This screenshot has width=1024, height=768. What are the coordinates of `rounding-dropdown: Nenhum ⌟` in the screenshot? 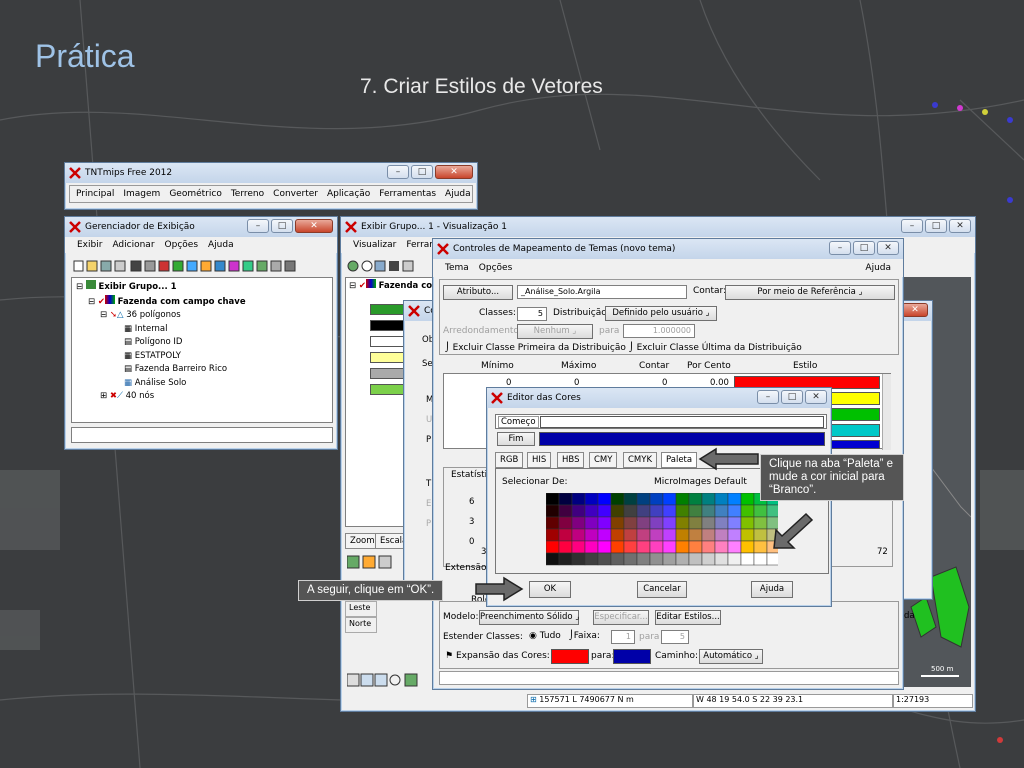 It's located at (555, 331).